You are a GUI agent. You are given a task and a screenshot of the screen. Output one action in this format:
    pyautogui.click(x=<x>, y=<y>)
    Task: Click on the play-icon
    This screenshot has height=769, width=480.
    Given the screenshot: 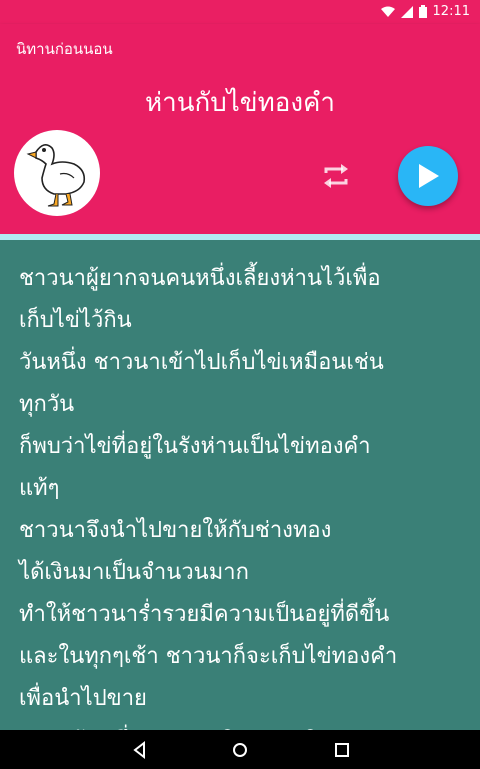 What is the action you would take?
    pyautogui.click(x=429, y=176)
    